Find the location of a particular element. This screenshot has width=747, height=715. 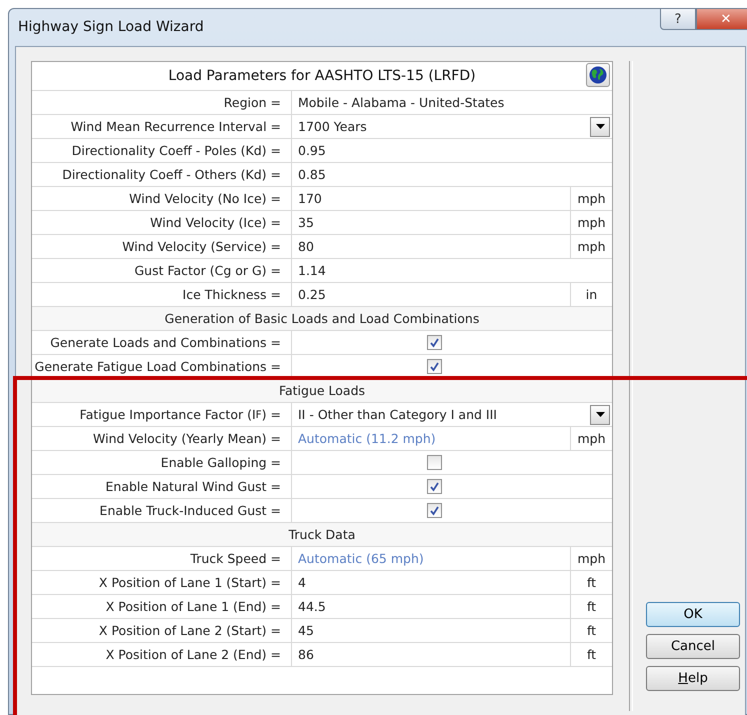

field-label: Enable Natural Wind Gust = is located at coordinates (162, 486).